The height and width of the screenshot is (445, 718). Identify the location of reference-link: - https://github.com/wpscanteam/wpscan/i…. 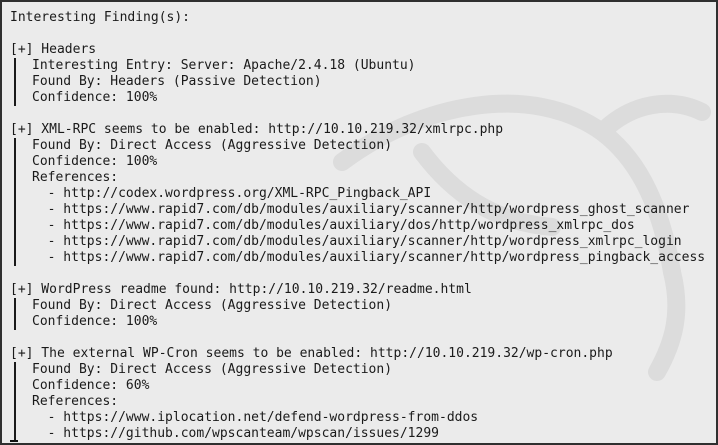
(243, 433).